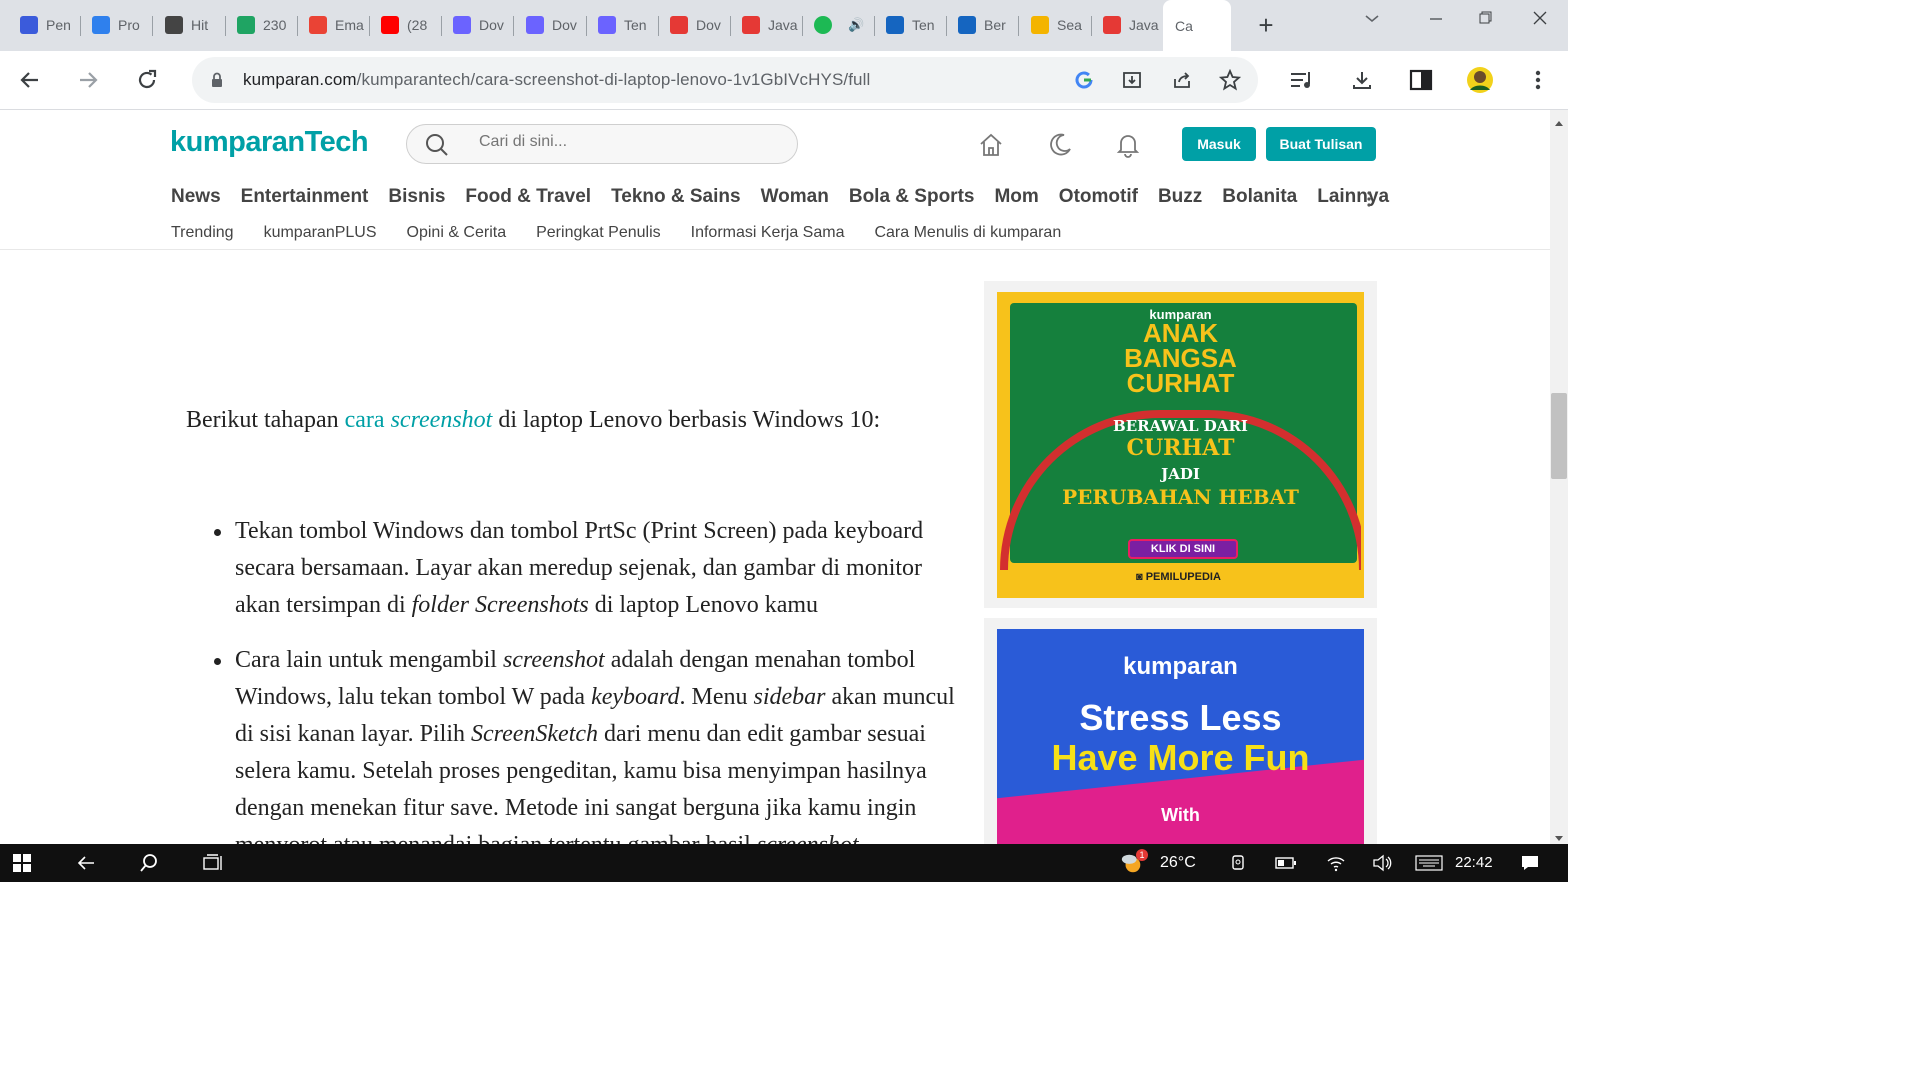 This screenshot has width=1920, height=1080. What do you see at coordinates (1538, 80) in the screenshot?
I see `browser-menu-icon` at bounding box center [1538, 80].